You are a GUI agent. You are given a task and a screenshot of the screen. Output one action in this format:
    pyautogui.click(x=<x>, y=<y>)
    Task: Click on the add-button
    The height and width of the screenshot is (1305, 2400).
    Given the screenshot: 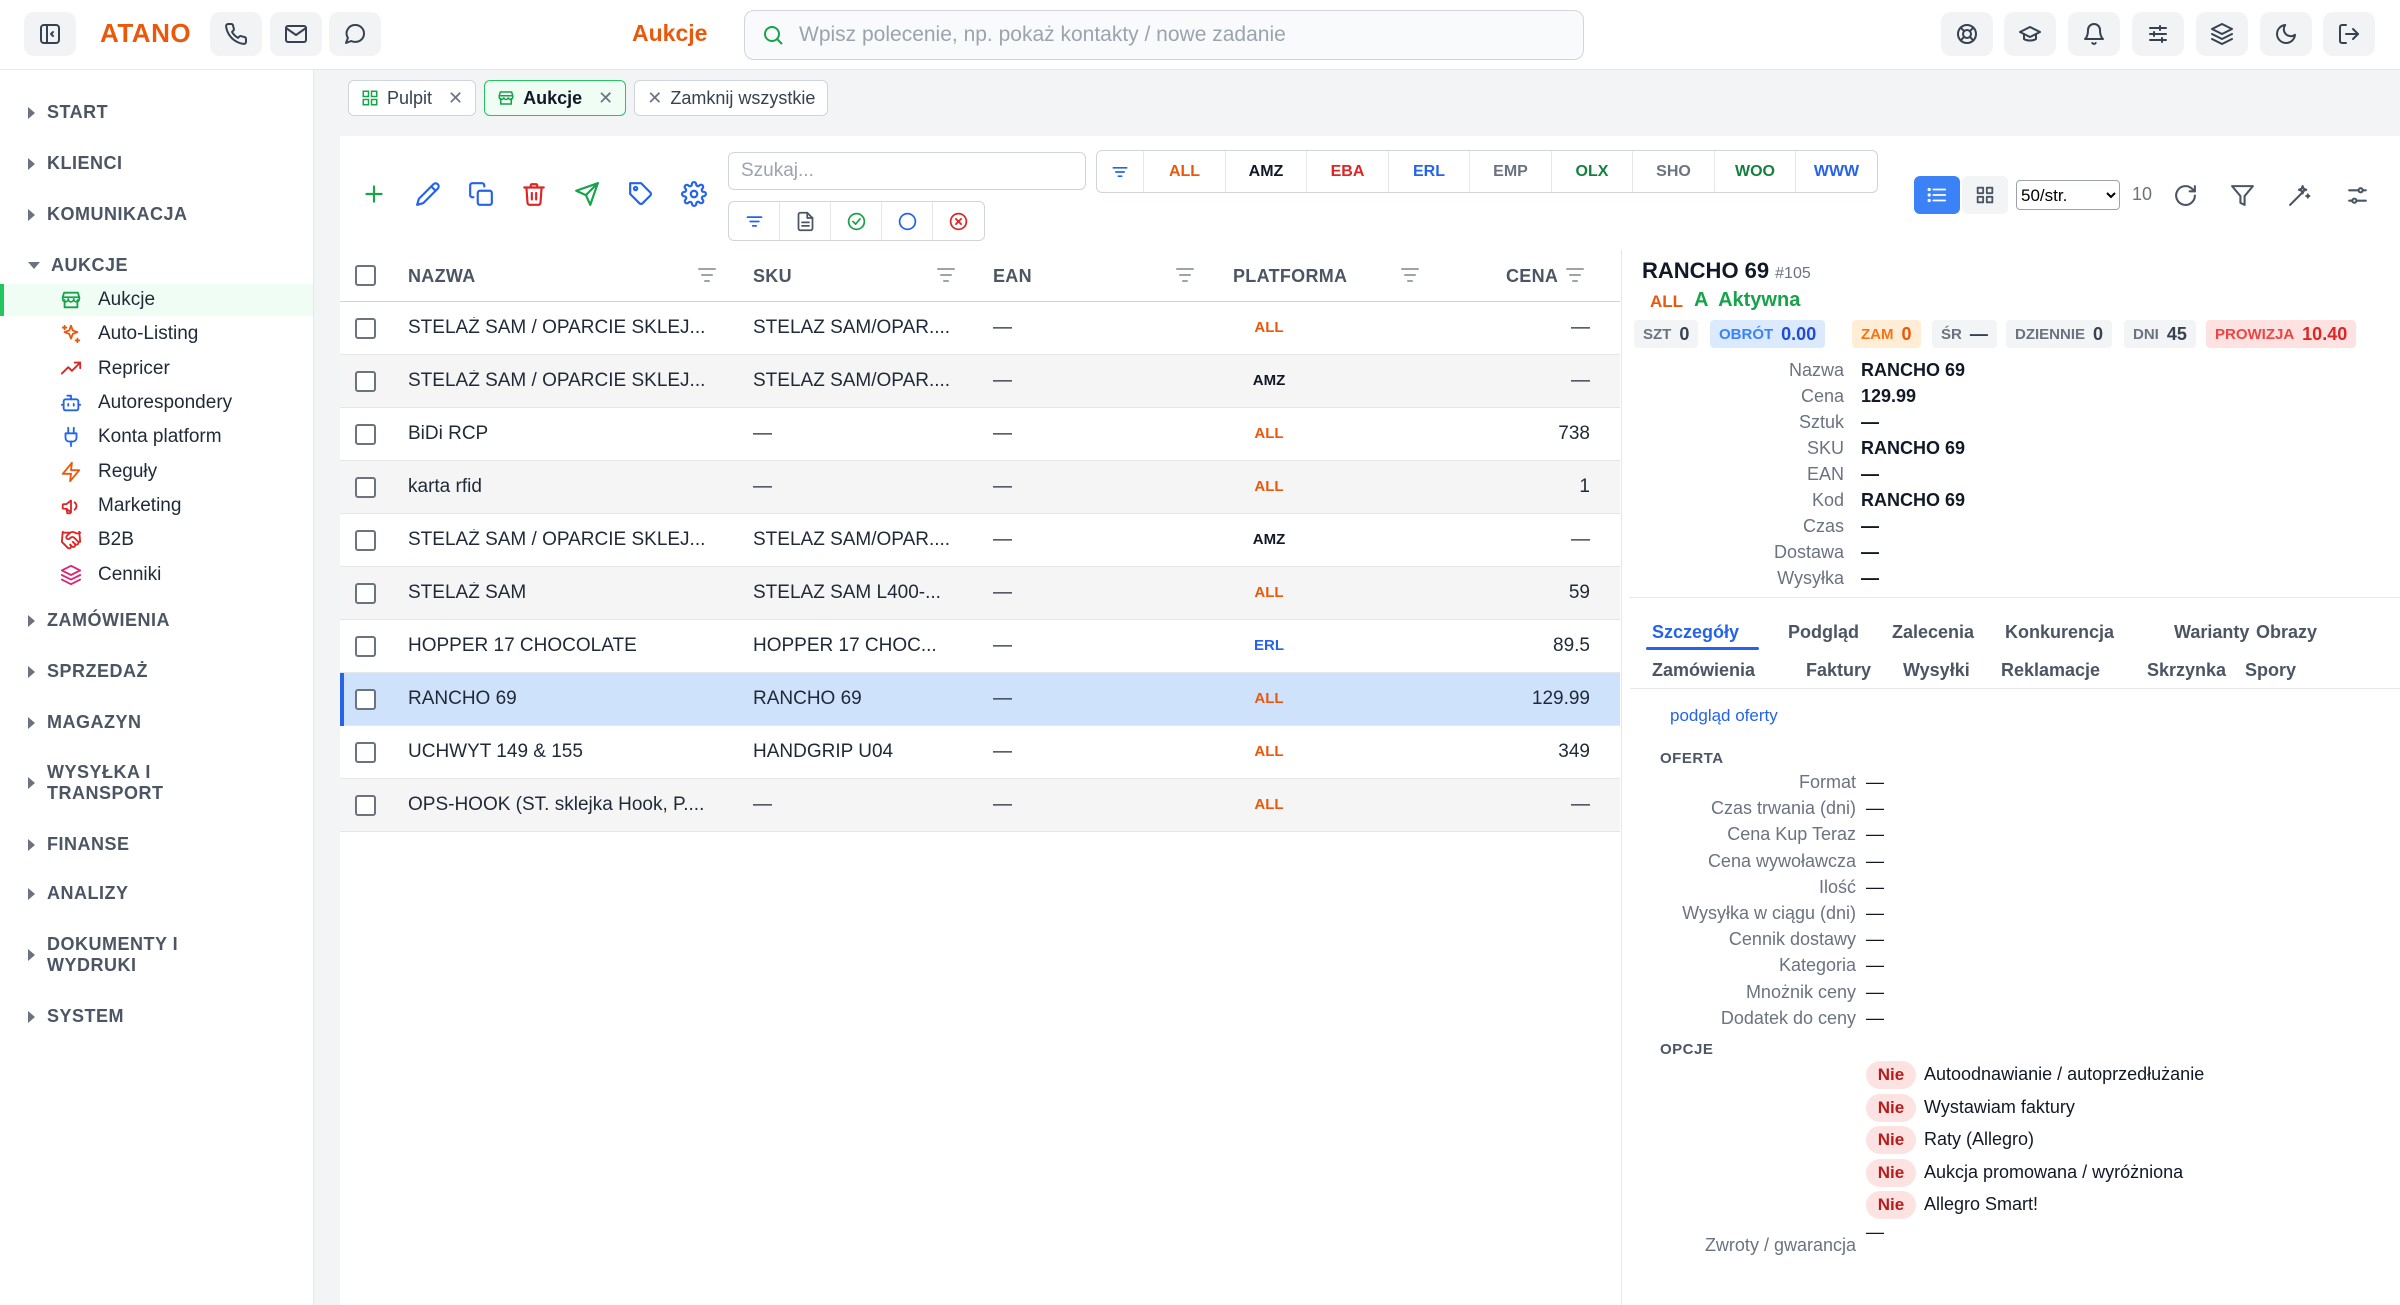 What is the action you would take?
    pyautogui.click(x=374, y=194)
    